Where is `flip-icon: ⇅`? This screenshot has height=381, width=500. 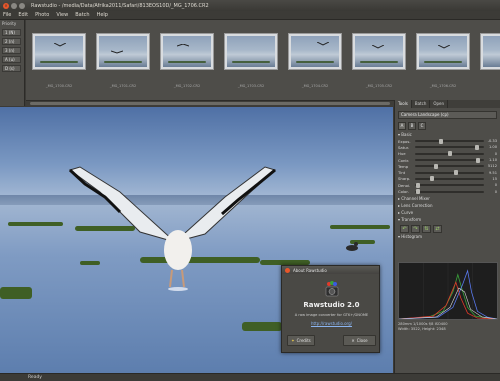
flip-icon: ⇅ is located at coordinates (426, 228).